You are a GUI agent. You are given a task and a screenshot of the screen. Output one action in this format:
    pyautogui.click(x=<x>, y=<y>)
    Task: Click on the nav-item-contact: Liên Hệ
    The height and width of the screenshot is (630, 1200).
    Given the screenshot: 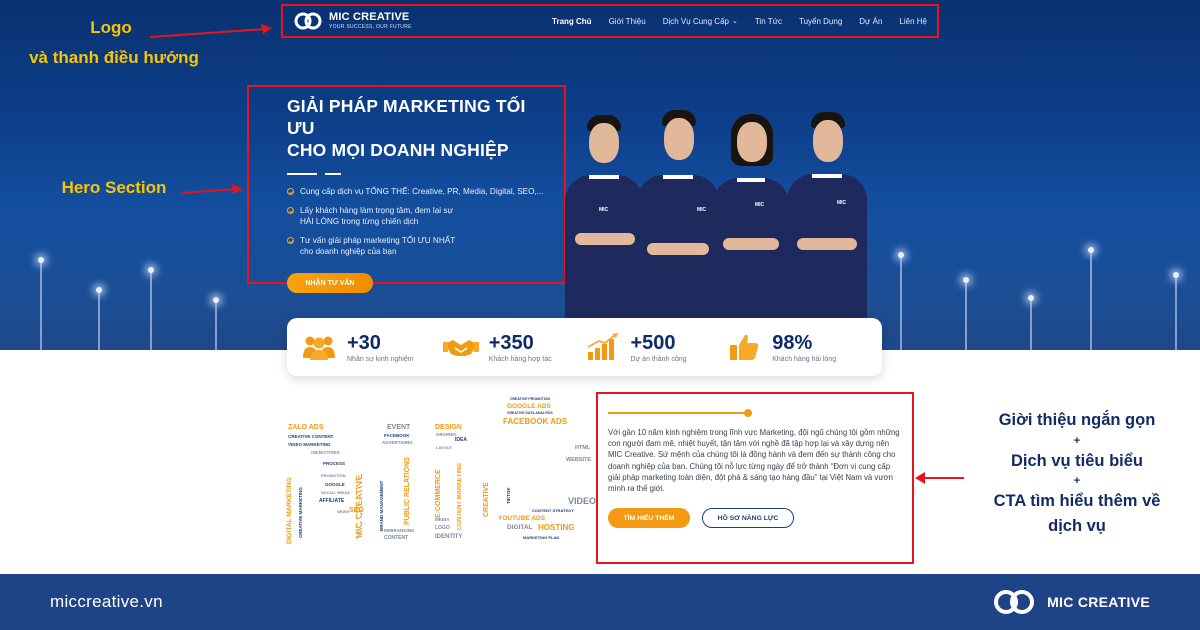 What is the action you would take?
    pyautogui.click(x=913, y=21)
    